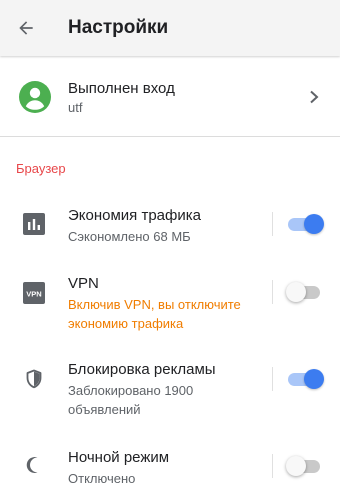 The image size is (340, 500). What do you see at coordinates (119, 457) in the screenshot?
I see `setting-title: Ночной режим` at bounding box center [119, 457].